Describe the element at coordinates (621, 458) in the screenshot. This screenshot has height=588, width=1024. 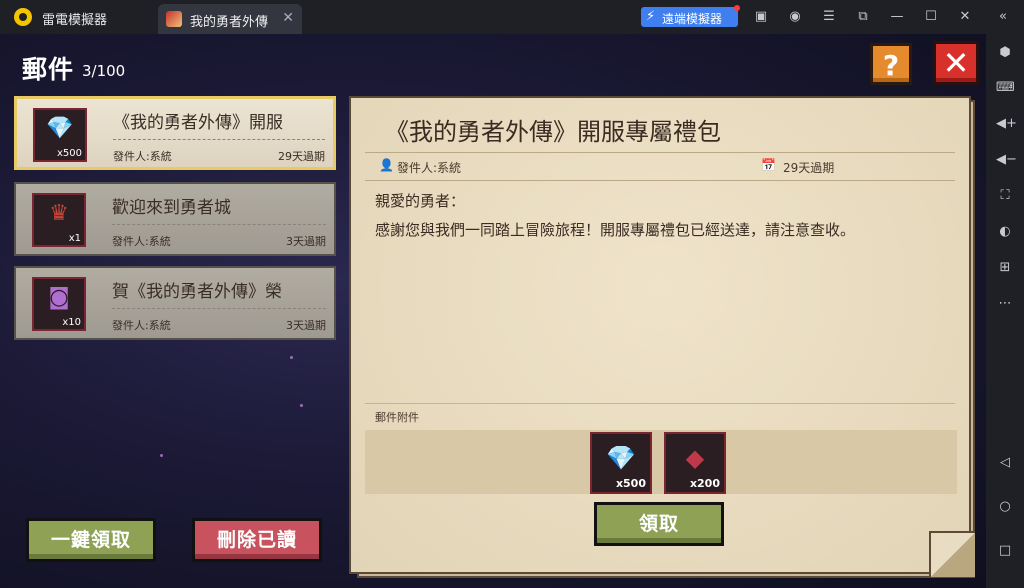
I see `diamond-icon: 💎` at that location.